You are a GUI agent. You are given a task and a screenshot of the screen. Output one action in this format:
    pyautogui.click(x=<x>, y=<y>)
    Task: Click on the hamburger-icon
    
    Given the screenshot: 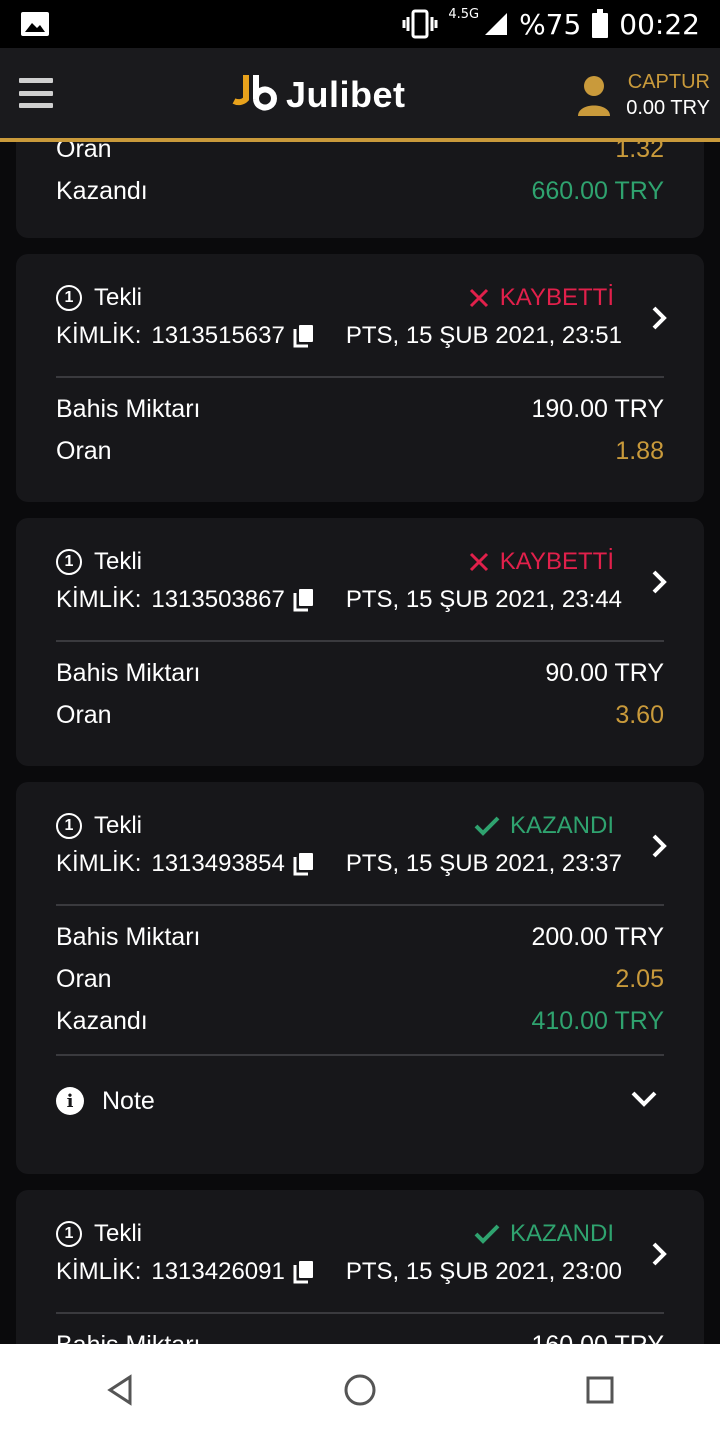 What is the action you would take?
    pyautogui.click(x=36, y=93)
    